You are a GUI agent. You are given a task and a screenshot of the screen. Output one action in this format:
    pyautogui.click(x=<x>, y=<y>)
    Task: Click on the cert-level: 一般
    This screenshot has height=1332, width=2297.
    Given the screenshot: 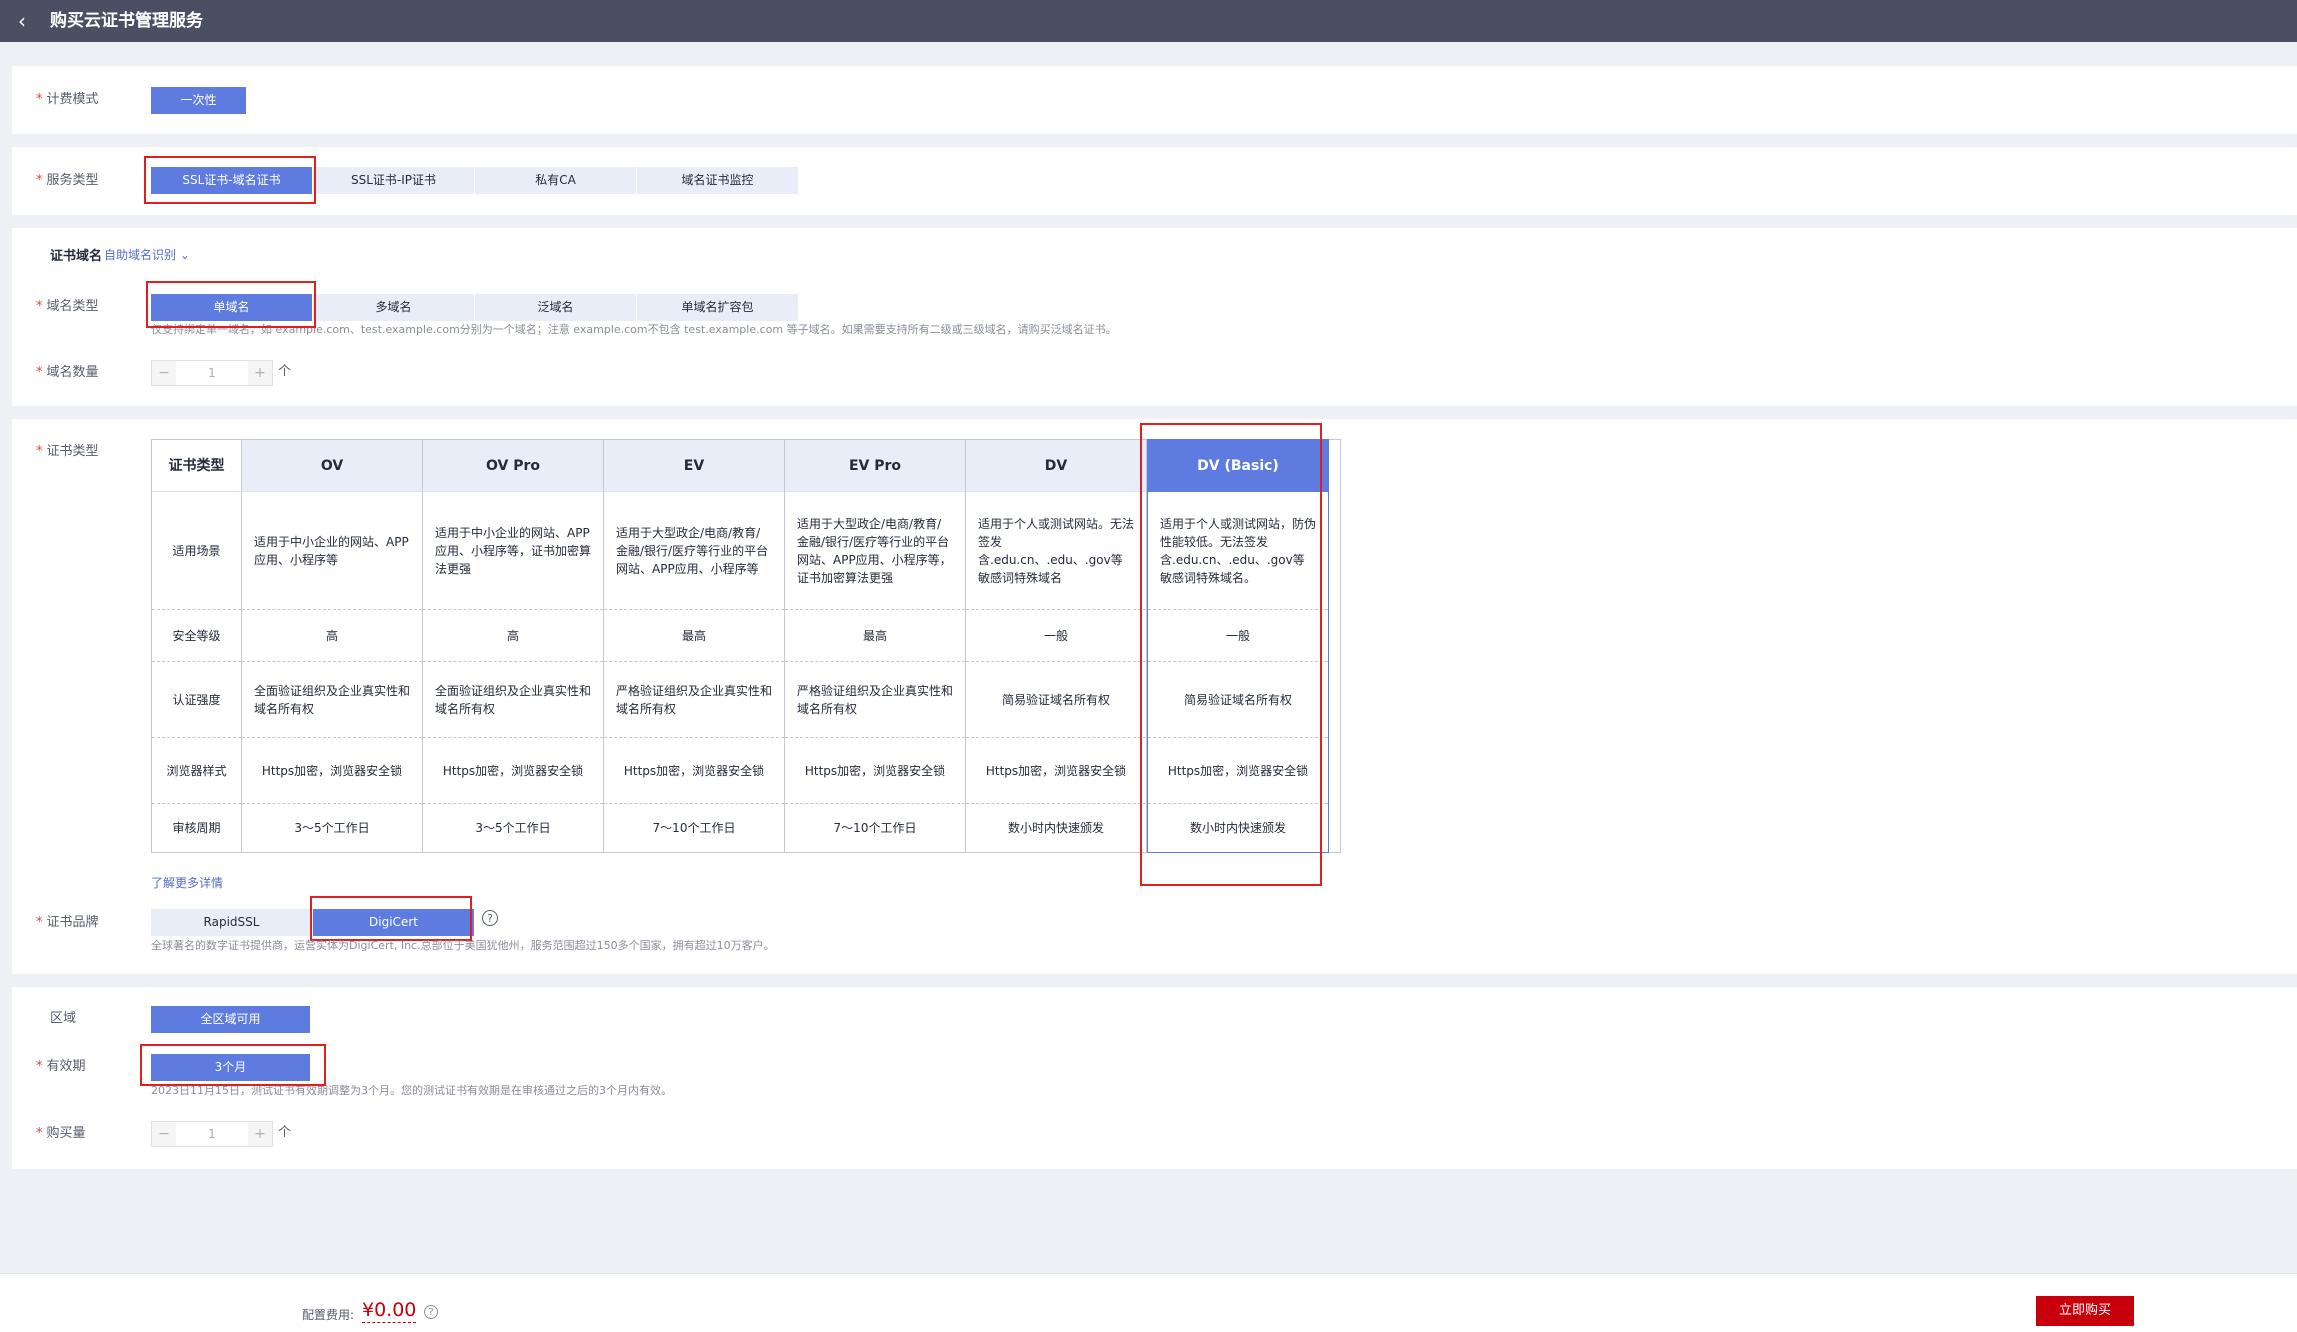 What is the action you would take?
    pyautogui.click(x=1056, y=636)
    